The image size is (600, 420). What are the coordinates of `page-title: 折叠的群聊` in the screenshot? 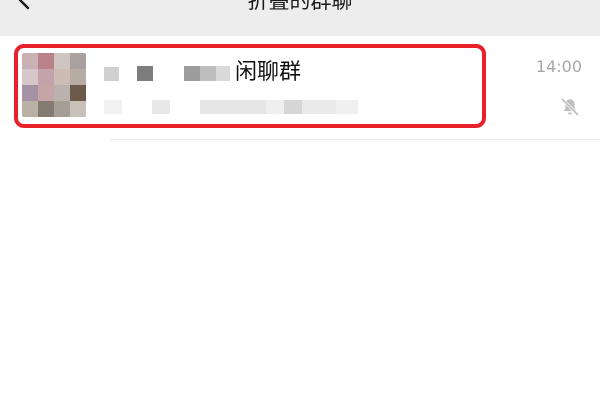 It's located at (300, 6).